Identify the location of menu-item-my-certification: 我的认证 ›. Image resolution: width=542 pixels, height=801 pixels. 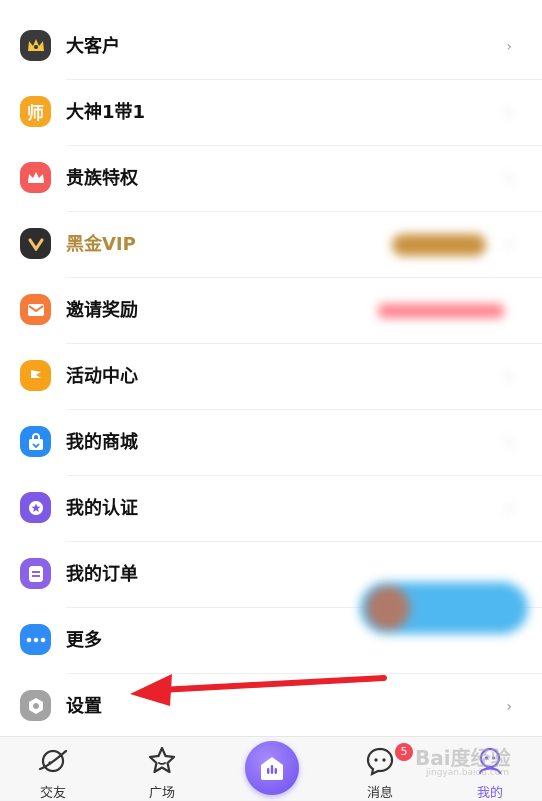
(271, 509).